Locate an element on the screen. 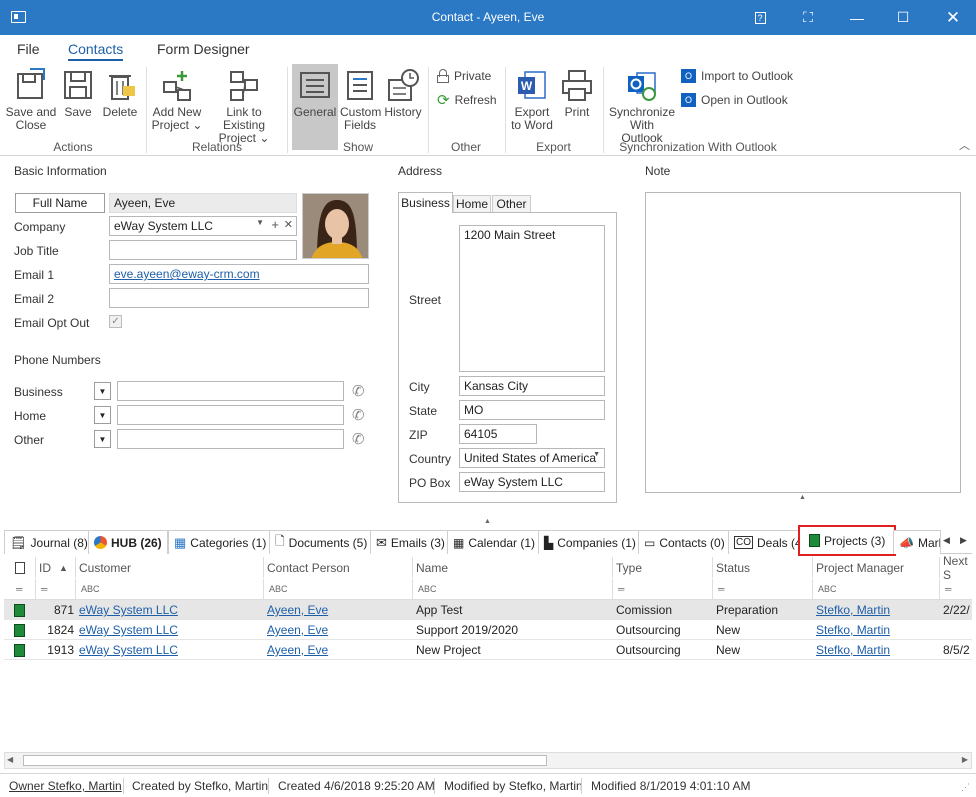 This screenshot has width=976, height=797. street-field: 1200 Main Street is located at coordinates (532, 298).